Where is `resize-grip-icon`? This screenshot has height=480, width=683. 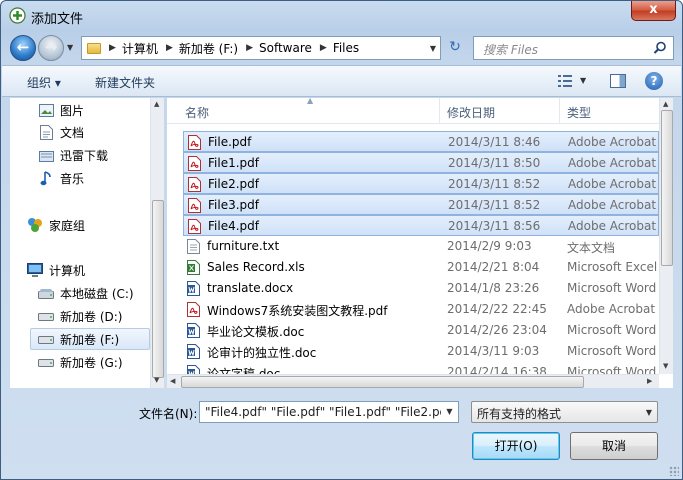 resize-grip-icon is located at coordinates (674, 471).